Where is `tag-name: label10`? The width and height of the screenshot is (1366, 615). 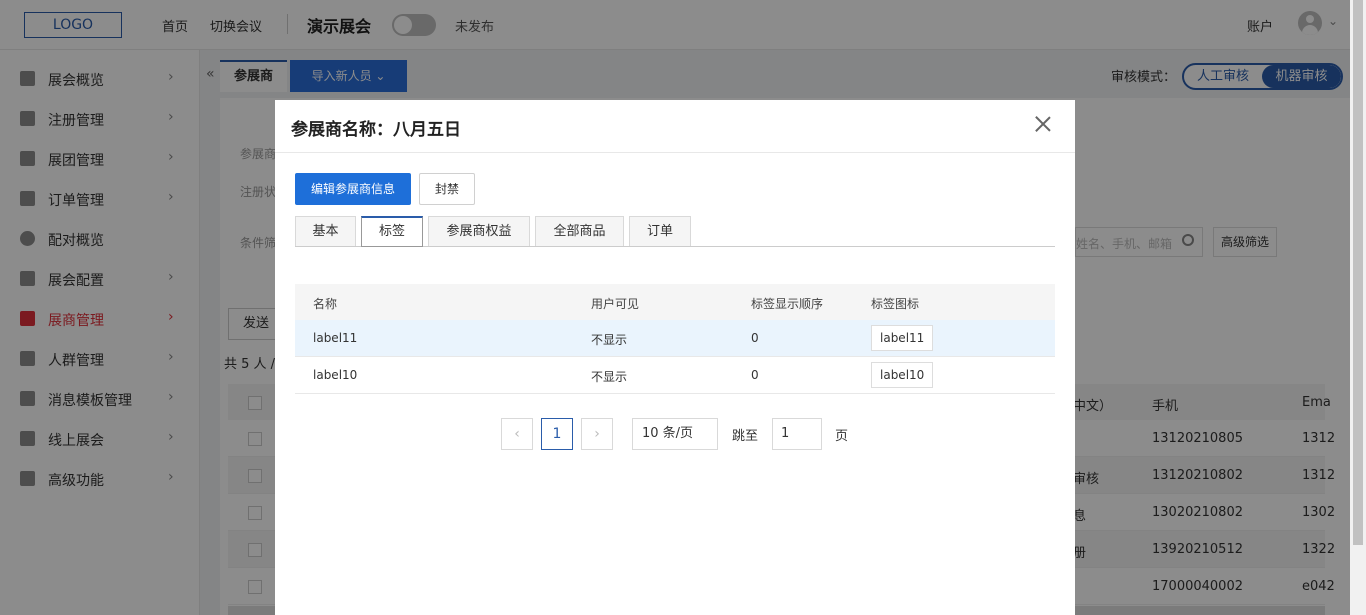 tag-name: label10 is located at coordinates (335, 375).